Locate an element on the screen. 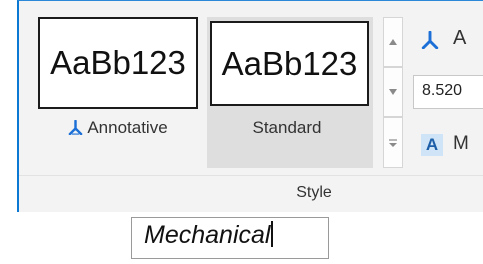 The width and height of the screenshot is (483, 264). text-height-input: 8.520 is located at coordinates (448, 92).